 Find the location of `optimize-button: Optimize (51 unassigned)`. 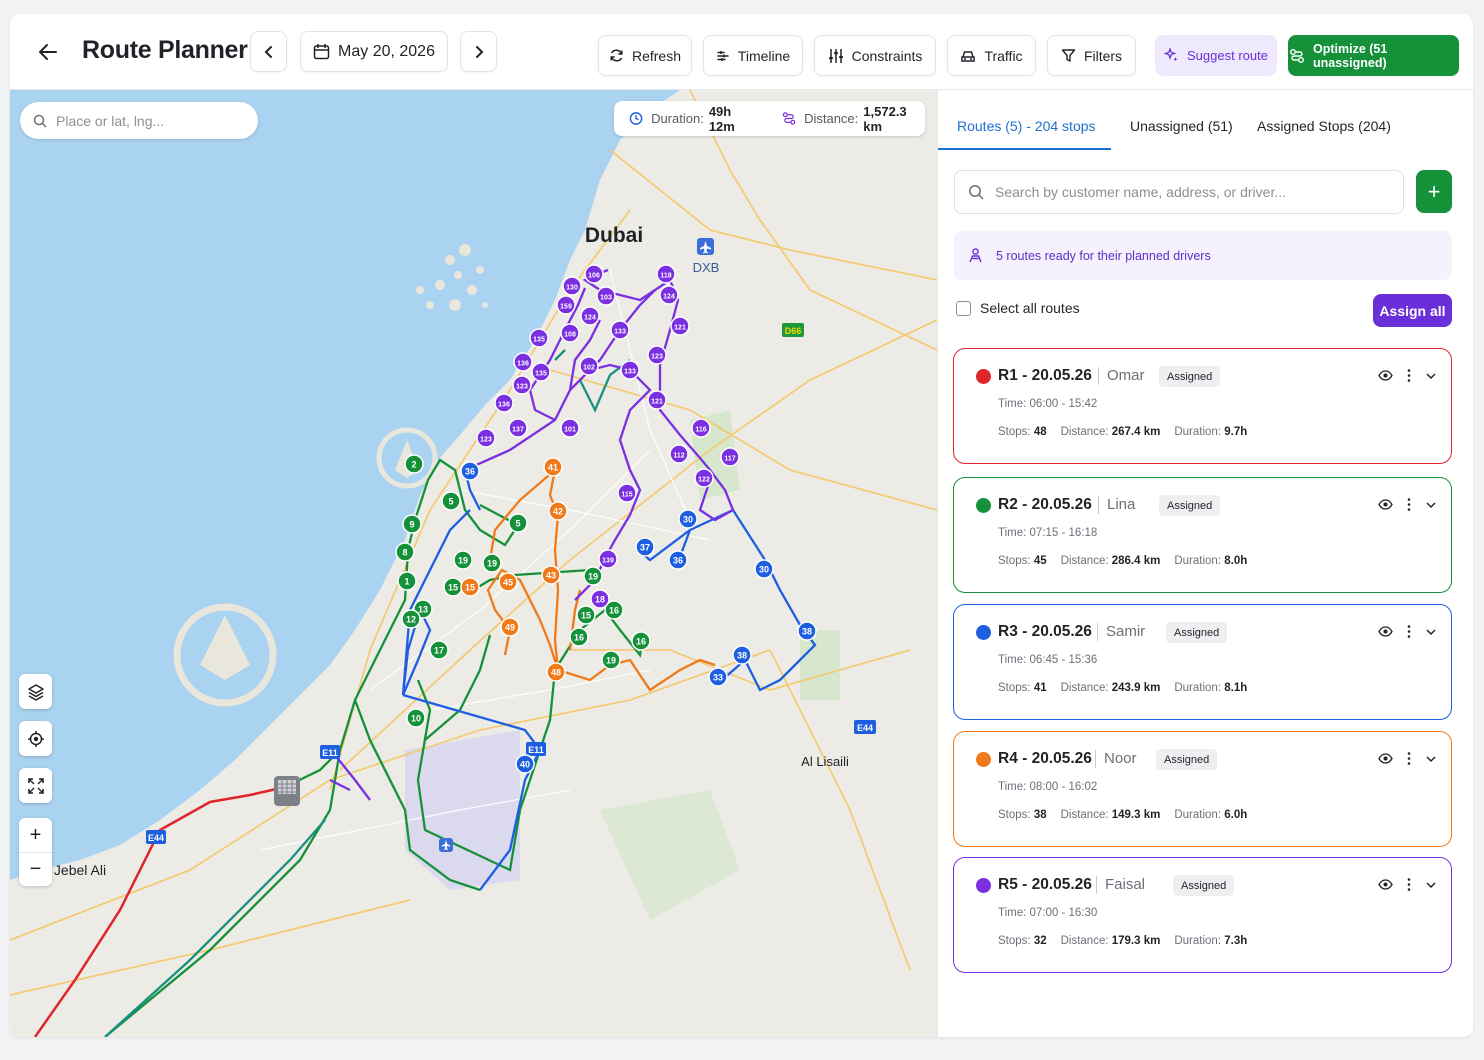

optimize-button: Optimize (51 unassigned) is located at coordinates (1373, 55).